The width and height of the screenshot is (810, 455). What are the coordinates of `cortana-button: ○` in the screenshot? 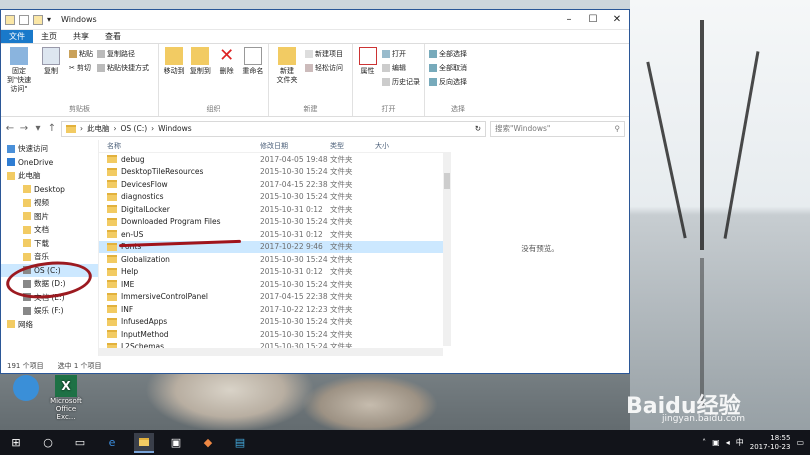 It's located at (48, 443).